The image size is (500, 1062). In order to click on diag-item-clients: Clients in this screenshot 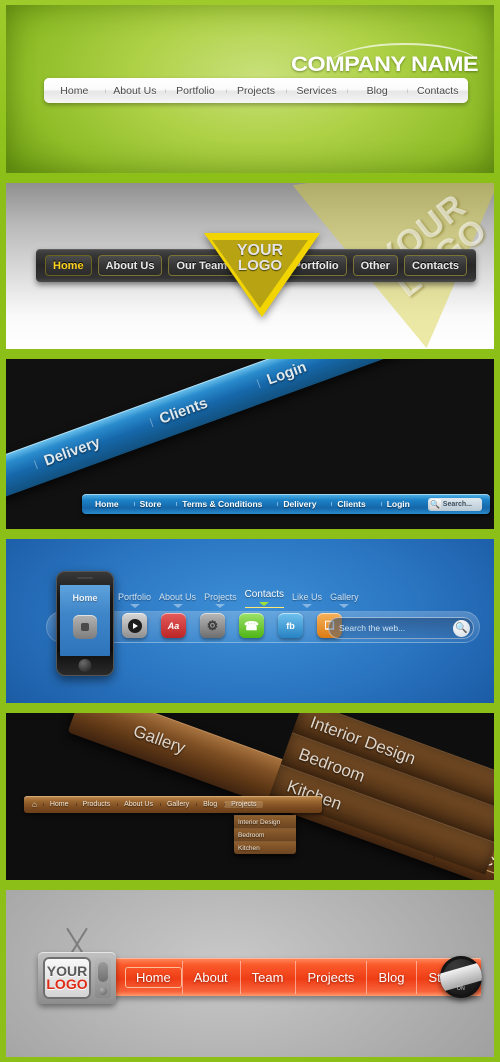, I will do `click(183, 411)`.